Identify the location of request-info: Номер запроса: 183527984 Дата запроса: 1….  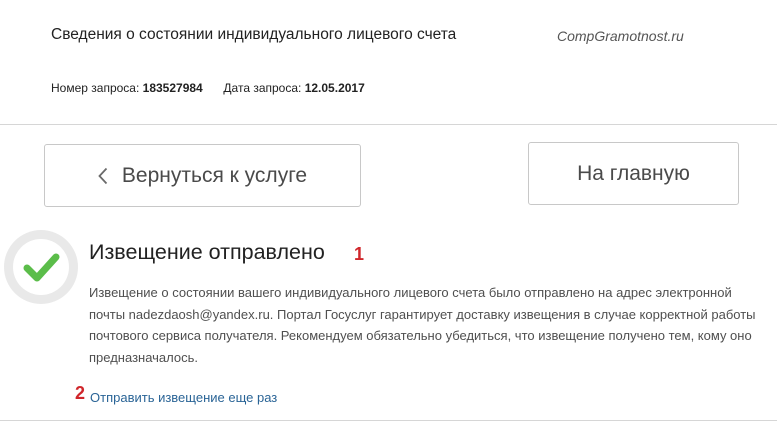
(208, 88).